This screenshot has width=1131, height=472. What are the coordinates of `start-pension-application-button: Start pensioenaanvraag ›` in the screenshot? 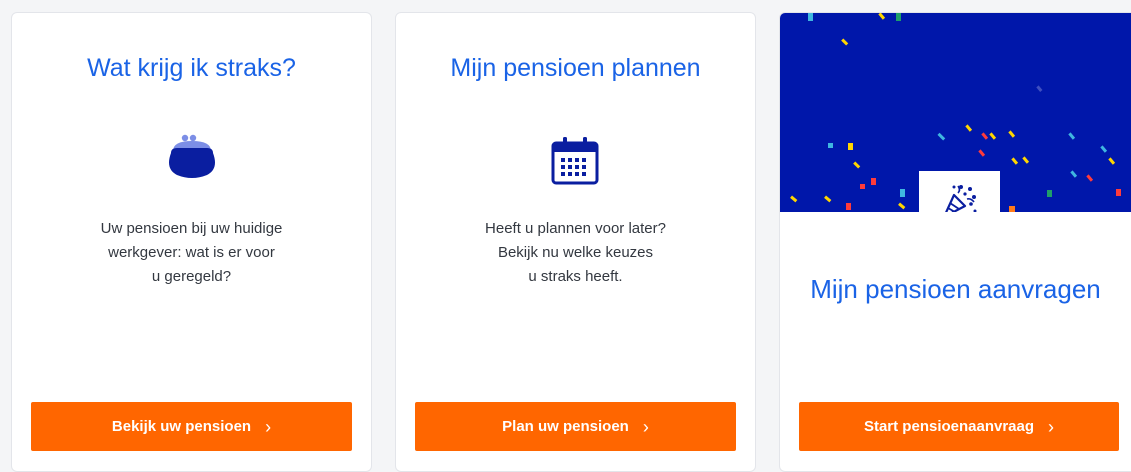 It's located at (959, 426).